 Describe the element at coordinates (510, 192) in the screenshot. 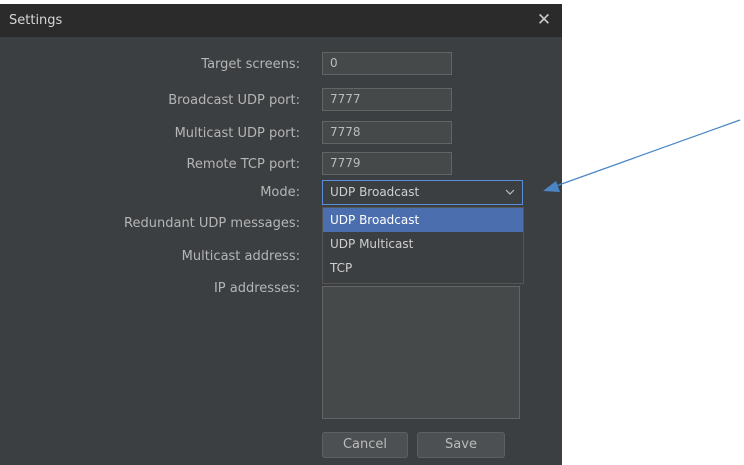

I see `chevron-down-icon` at that location.